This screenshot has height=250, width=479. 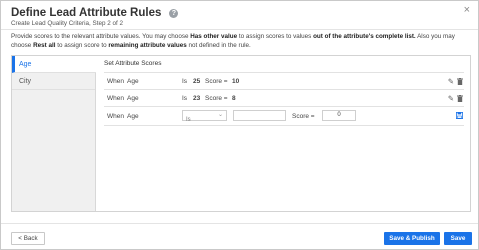 What do you see at coordinates (188, 120) in the screenshot?
I see `operator-select-value: Is` at bounding box center [188, 120].